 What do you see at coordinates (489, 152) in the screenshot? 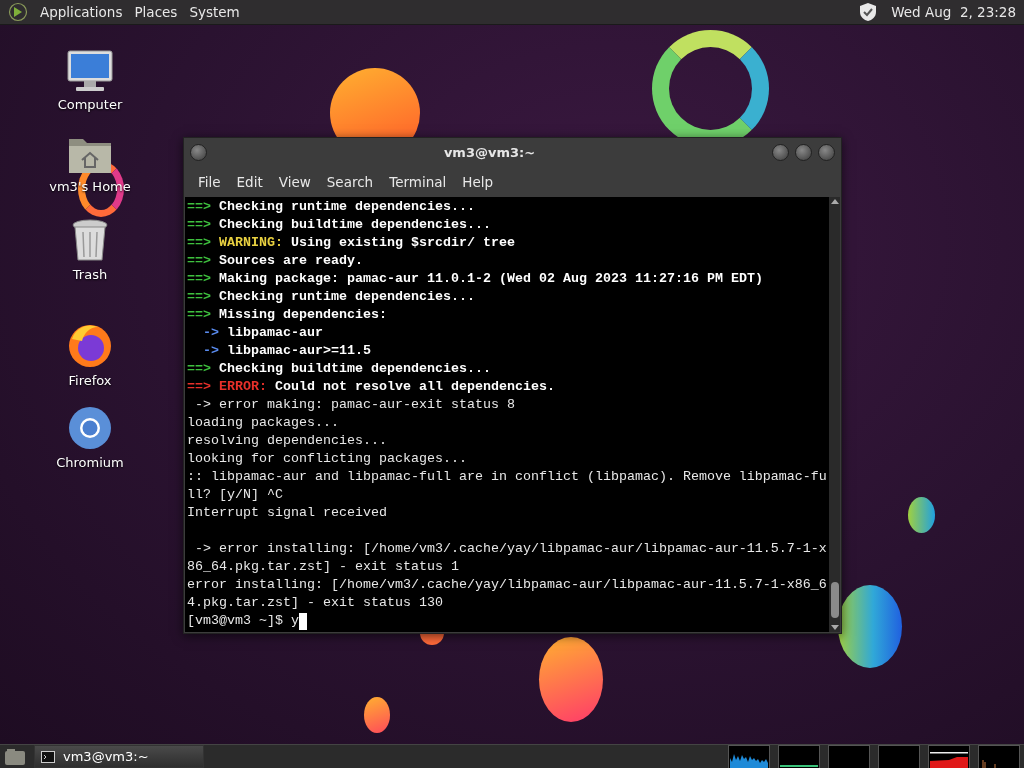
I see `window-title: vm3@vm3:~` at bounding box center [489, 152].